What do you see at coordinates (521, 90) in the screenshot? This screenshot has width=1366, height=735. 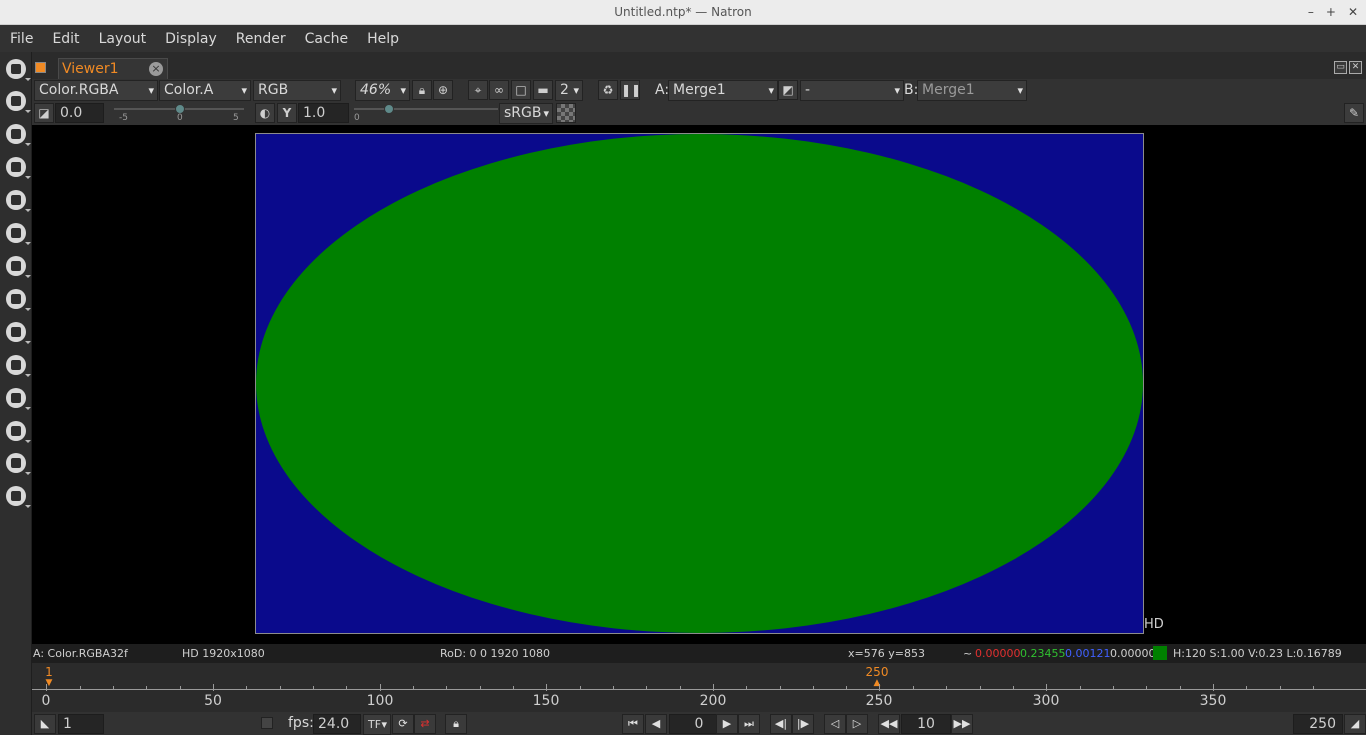 I see `roi-icon: □` at bounding box center [521, 90].